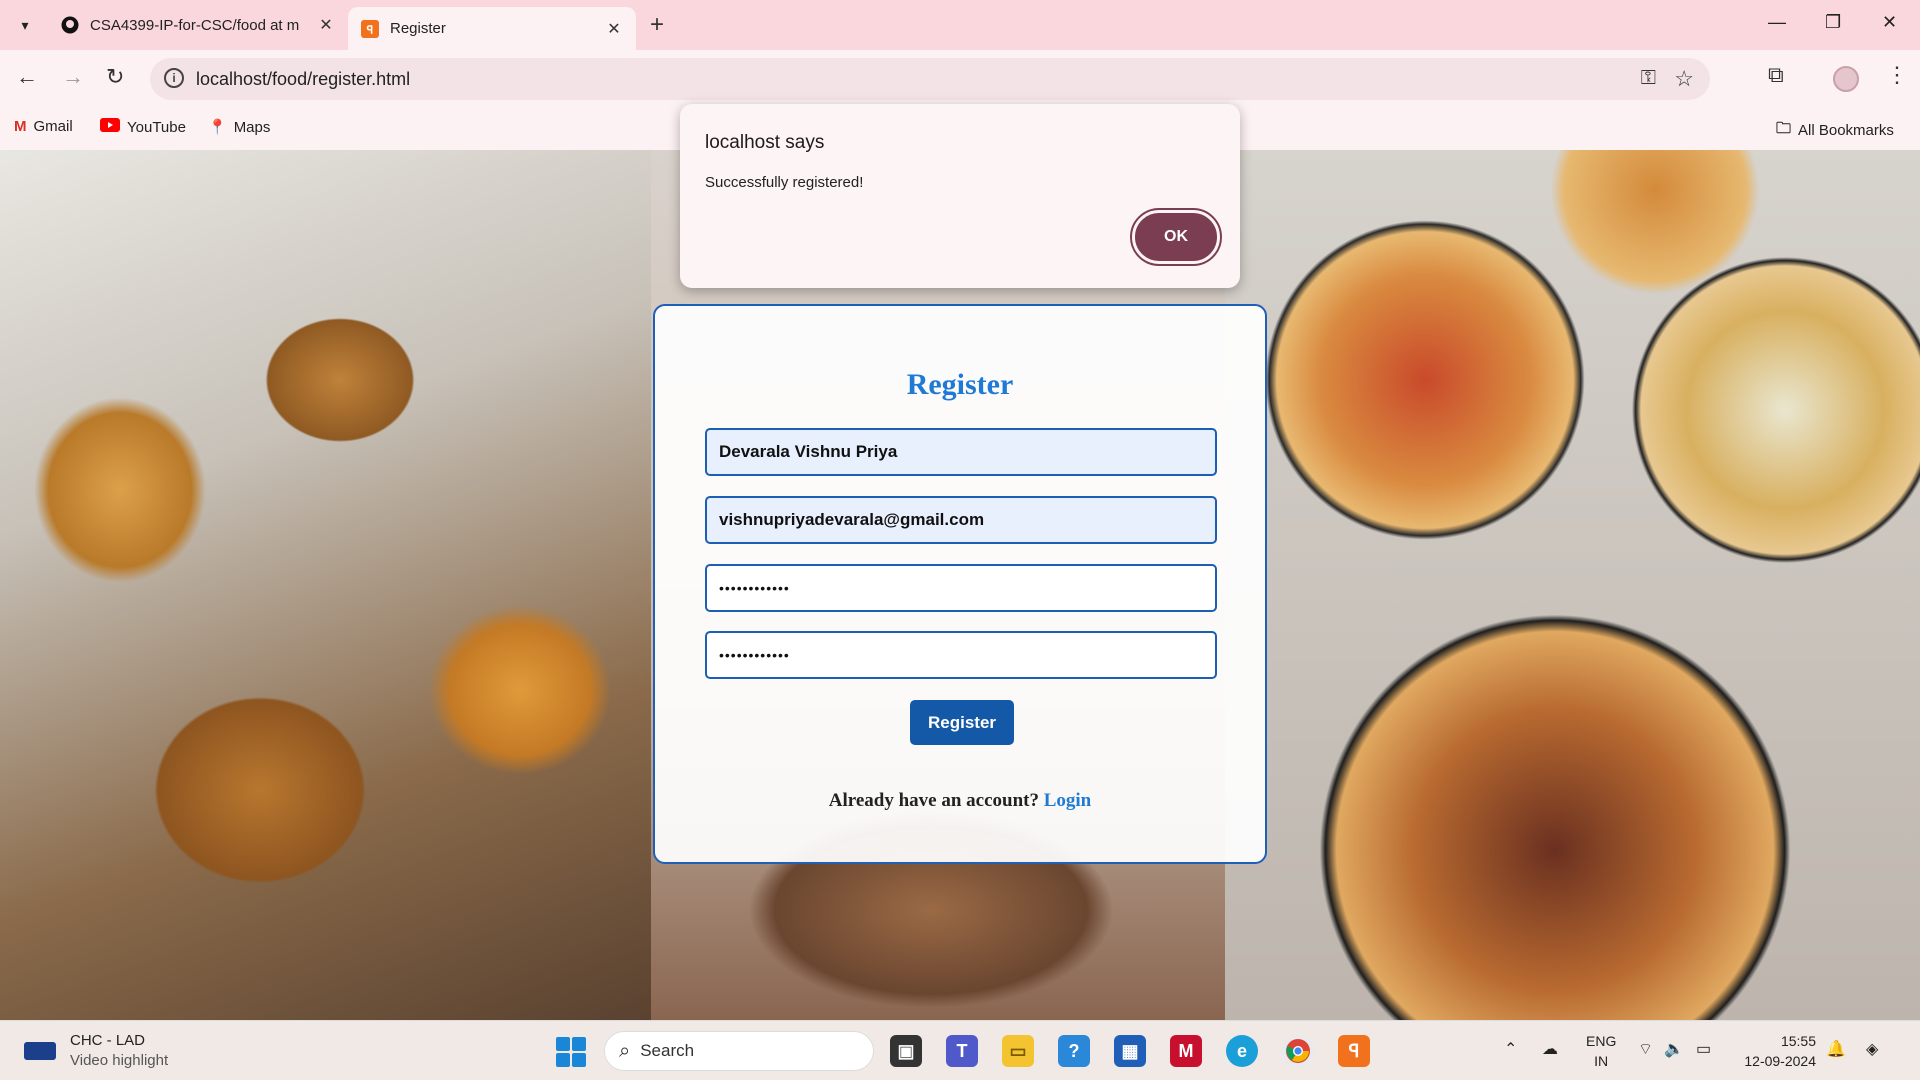 The height and width of the screenshot is (1080, 1920). What do you see at coordinates (110, 127) in the screenshot?
I see `youtube-icon` at bounding box center [110, 127].